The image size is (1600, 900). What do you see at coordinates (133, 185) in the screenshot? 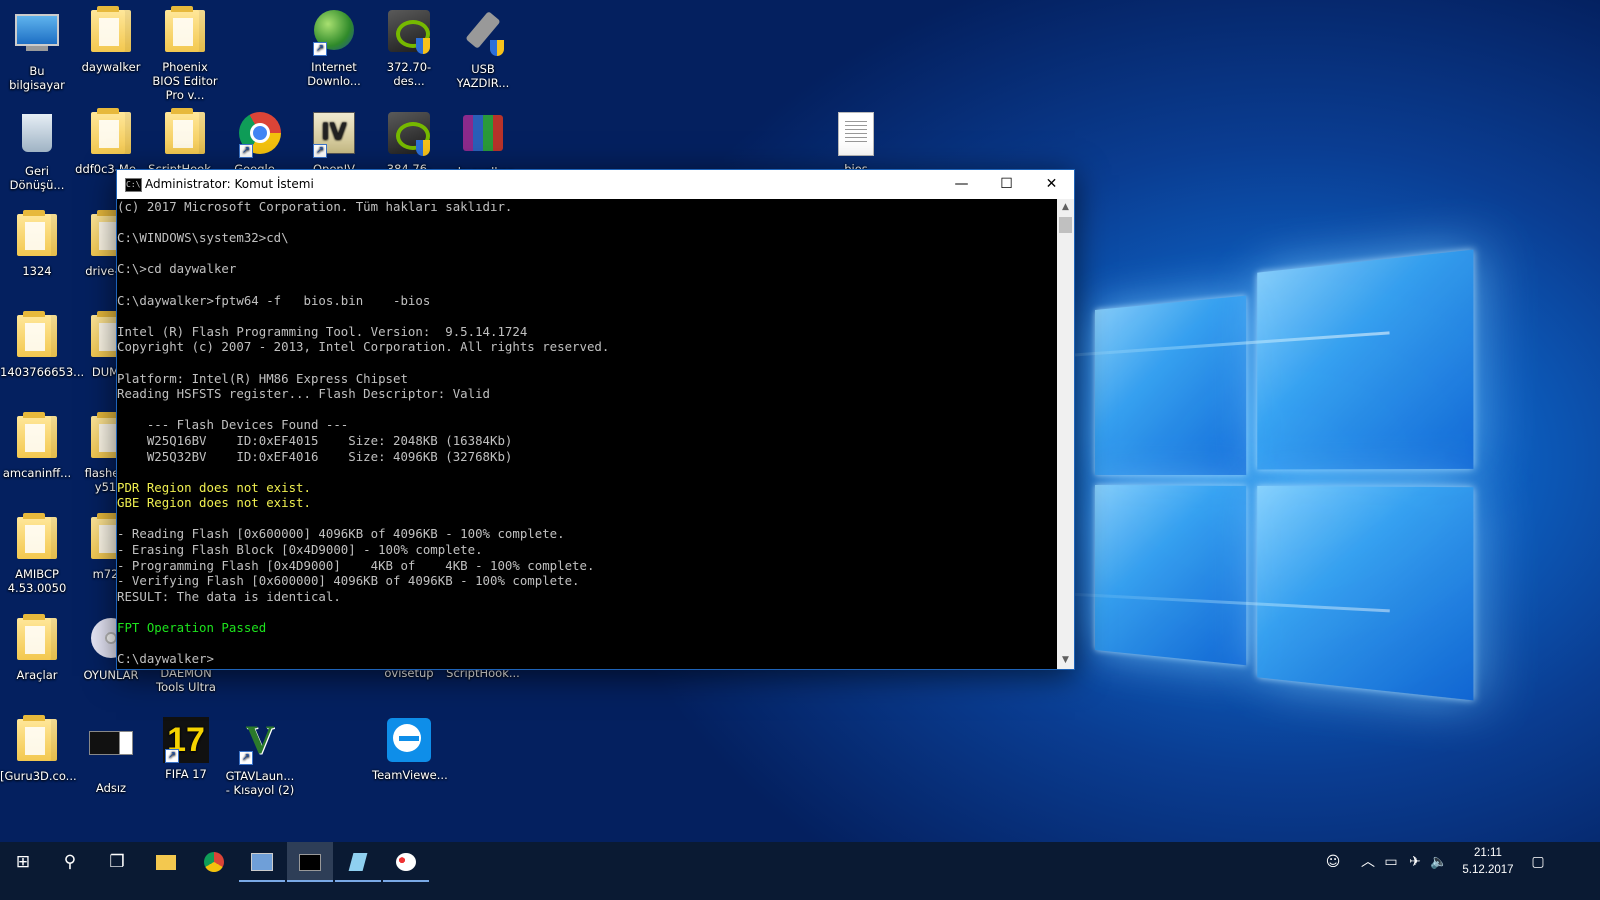
I see `command-prompt-icon: C:\` at bounding box center [133, 185].